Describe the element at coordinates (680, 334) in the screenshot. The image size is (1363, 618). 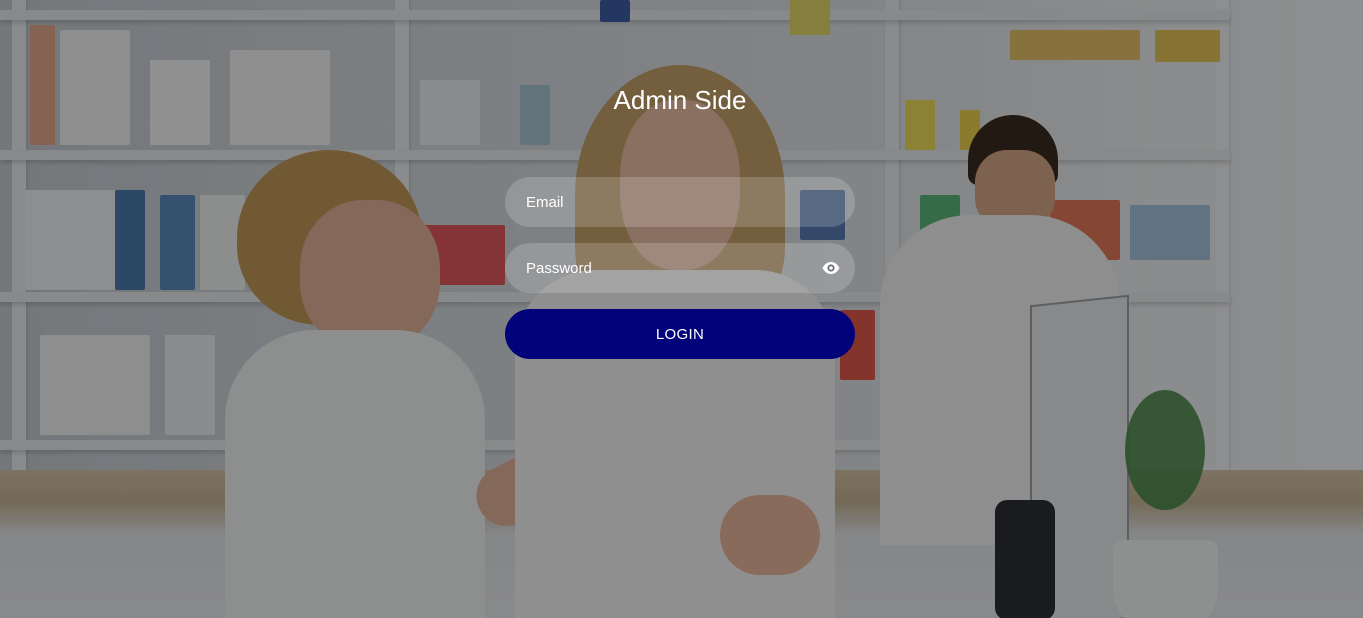
I see `login-button: LOGIN` at that location.